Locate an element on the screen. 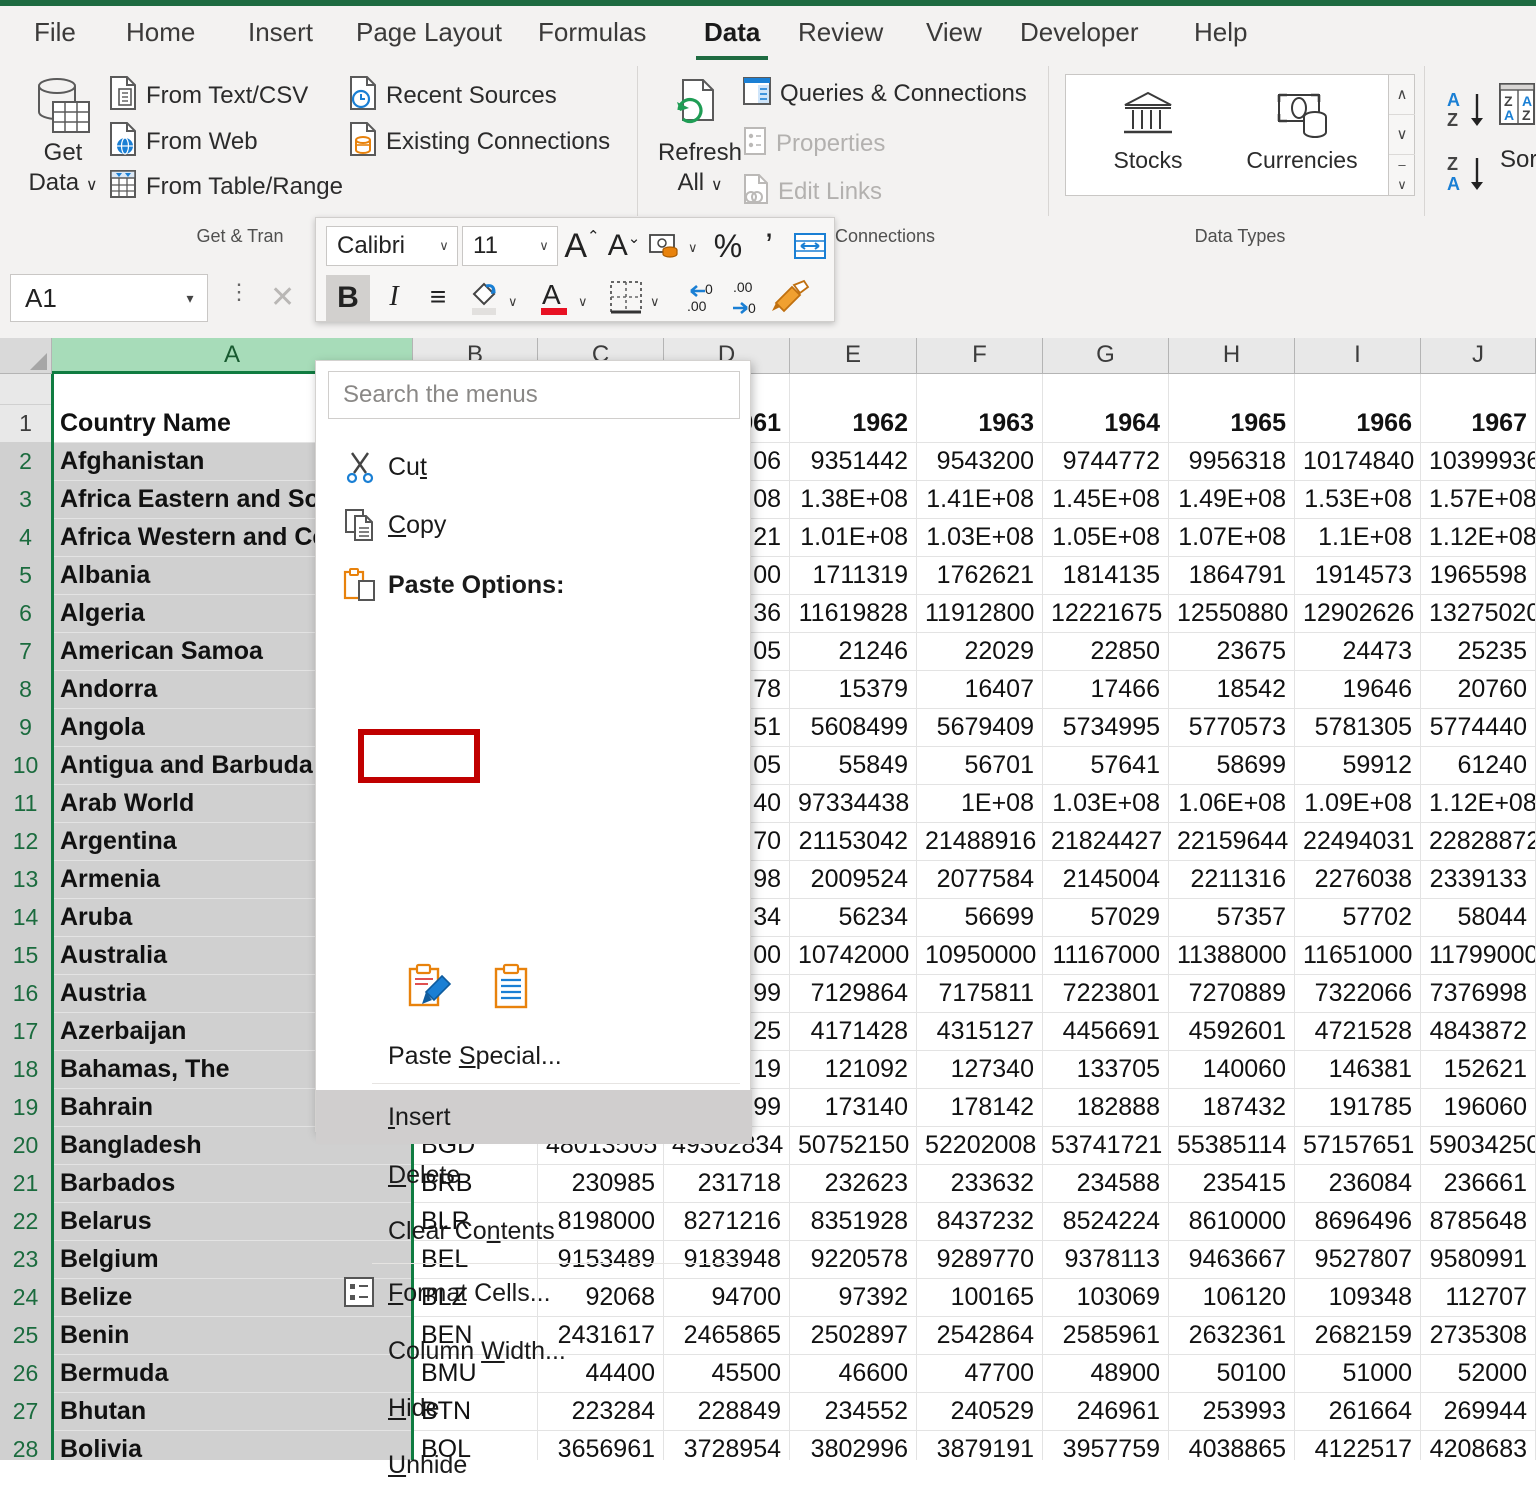 This screenshot has height=1493, width=1536. cell-G6: 12221675 is located at coordinates (1106, 614).